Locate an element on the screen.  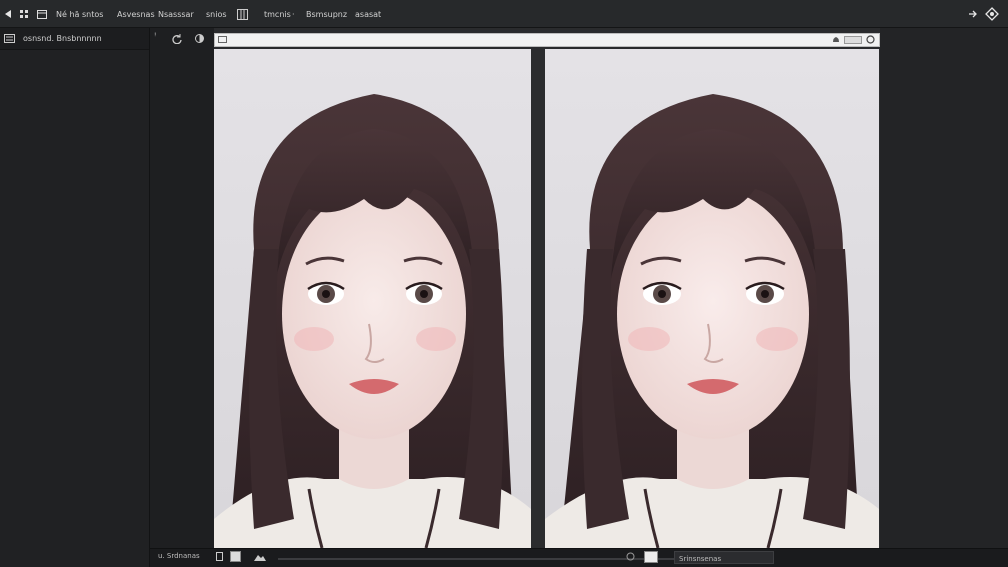
collapse-icon: ꜝ is located at coordinates (155, 37).